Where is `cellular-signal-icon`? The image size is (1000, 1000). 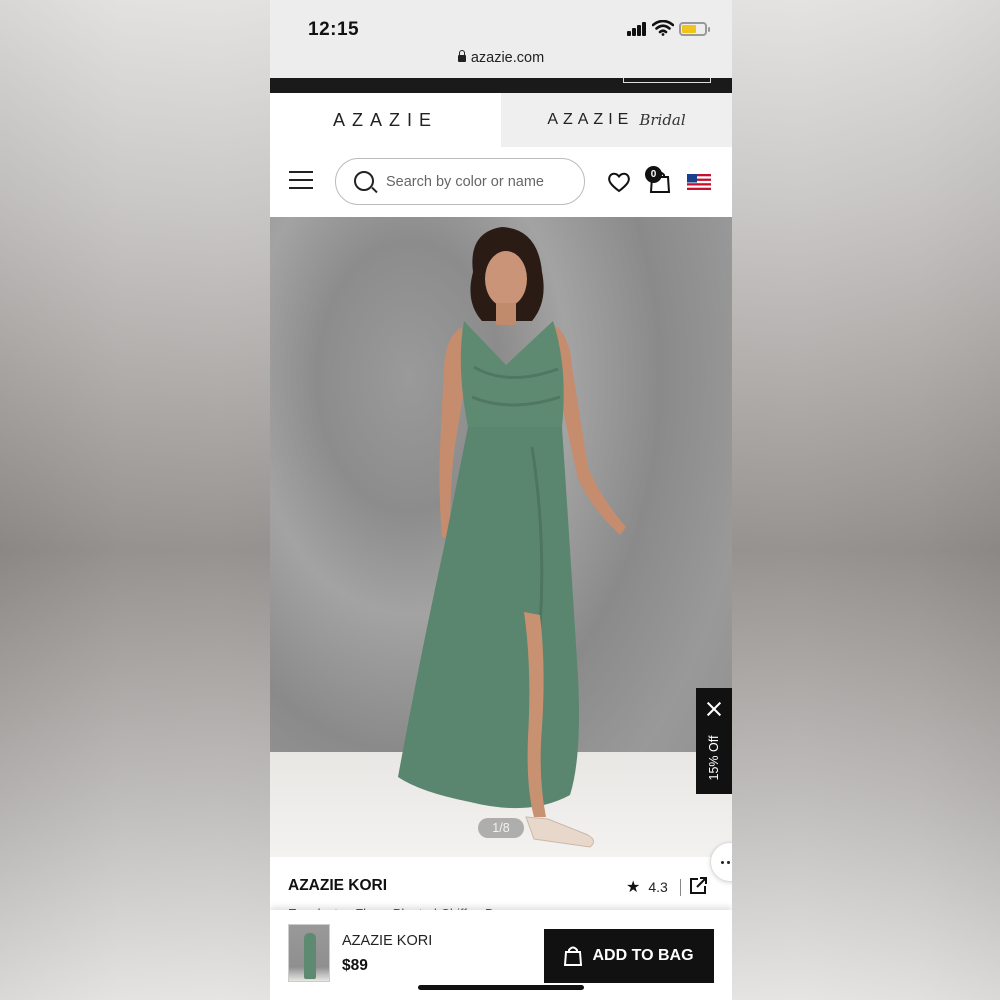
cellular-signal-icon is located at coordinates (637, 29).